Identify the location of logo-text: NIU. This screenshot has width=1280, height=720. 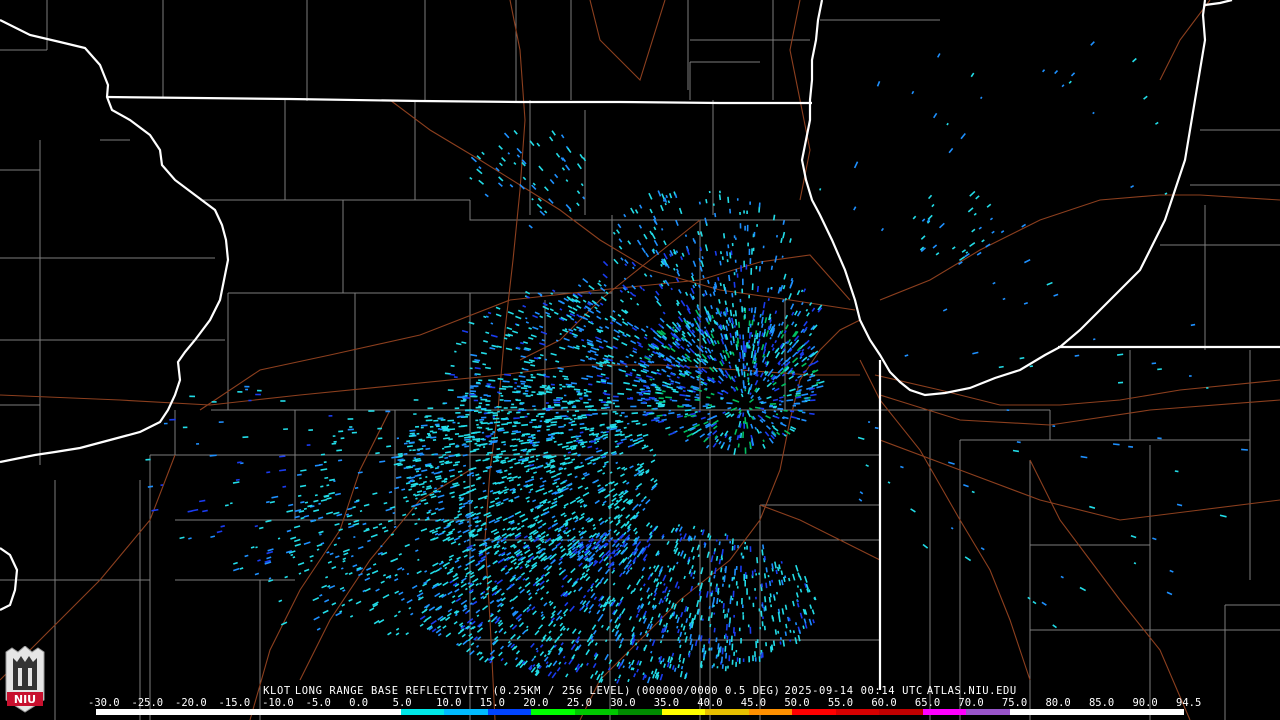
(25, 699).